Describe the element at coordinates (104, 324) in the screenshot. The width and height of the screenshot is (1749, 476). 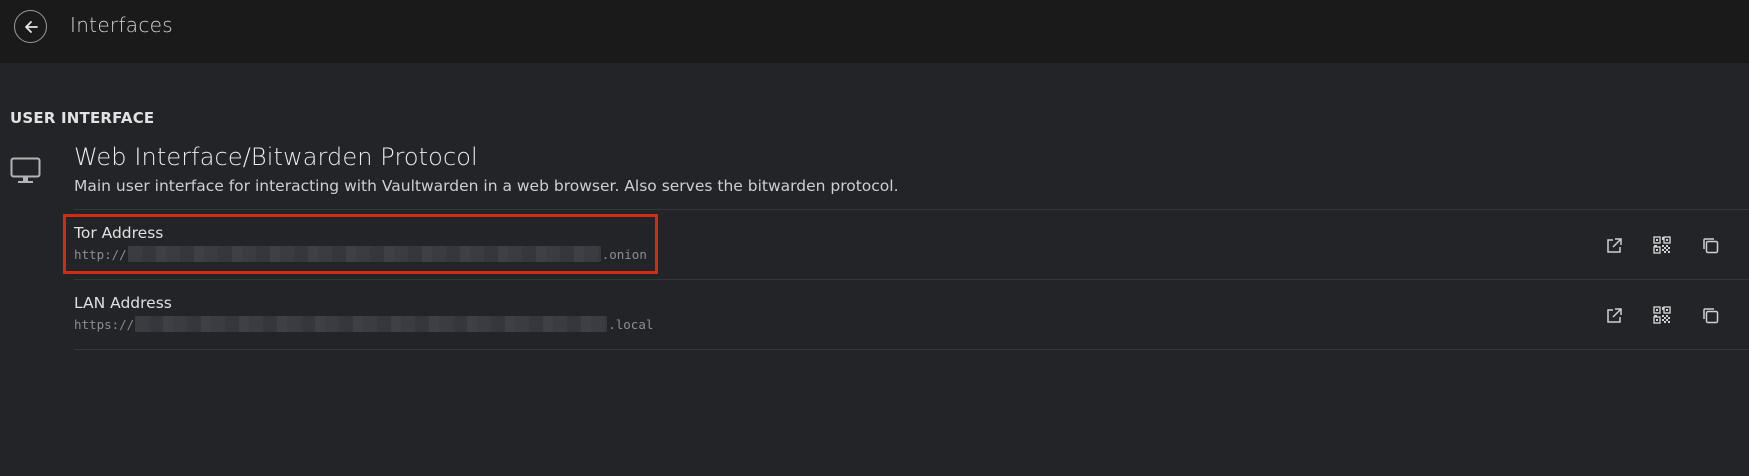
I see `url-prefix: https://` at that location.